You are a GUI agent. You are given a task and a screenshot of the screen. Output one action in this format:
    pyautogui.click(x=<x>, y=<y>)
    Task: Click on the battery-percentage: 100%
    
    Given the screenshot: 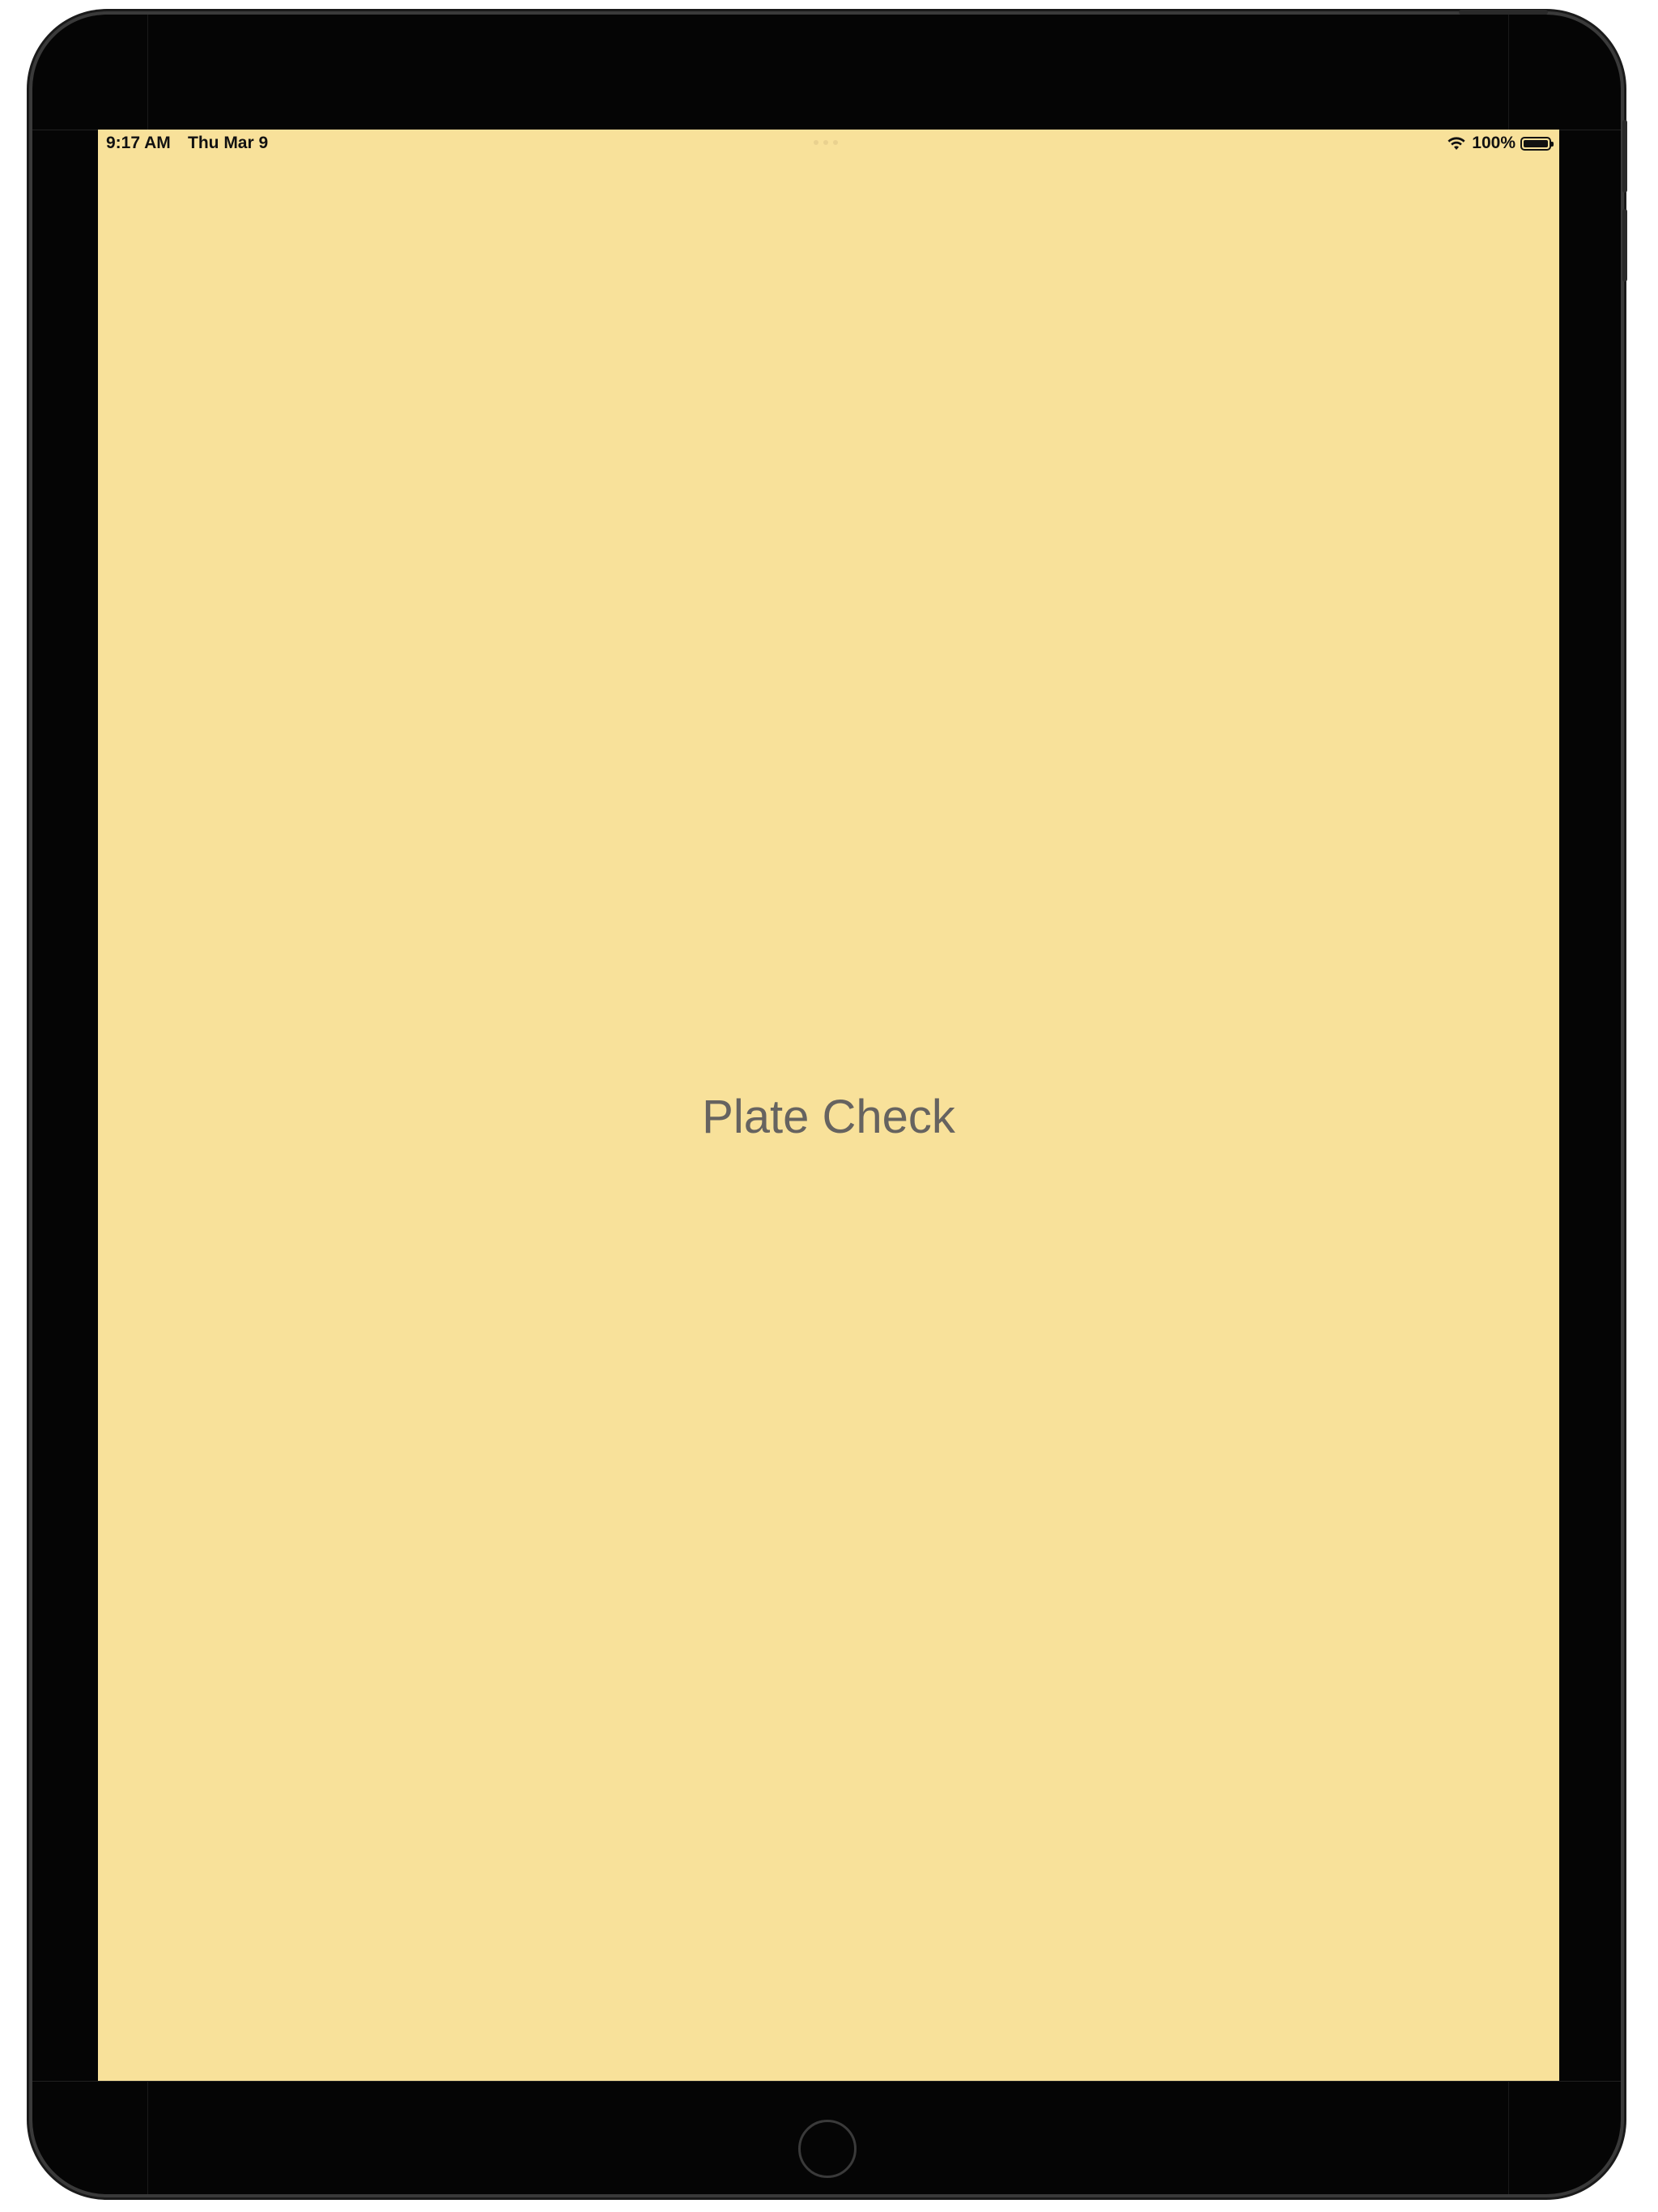 What is the action you would take?
    pyautogui.click(x=1494, y=143)
    